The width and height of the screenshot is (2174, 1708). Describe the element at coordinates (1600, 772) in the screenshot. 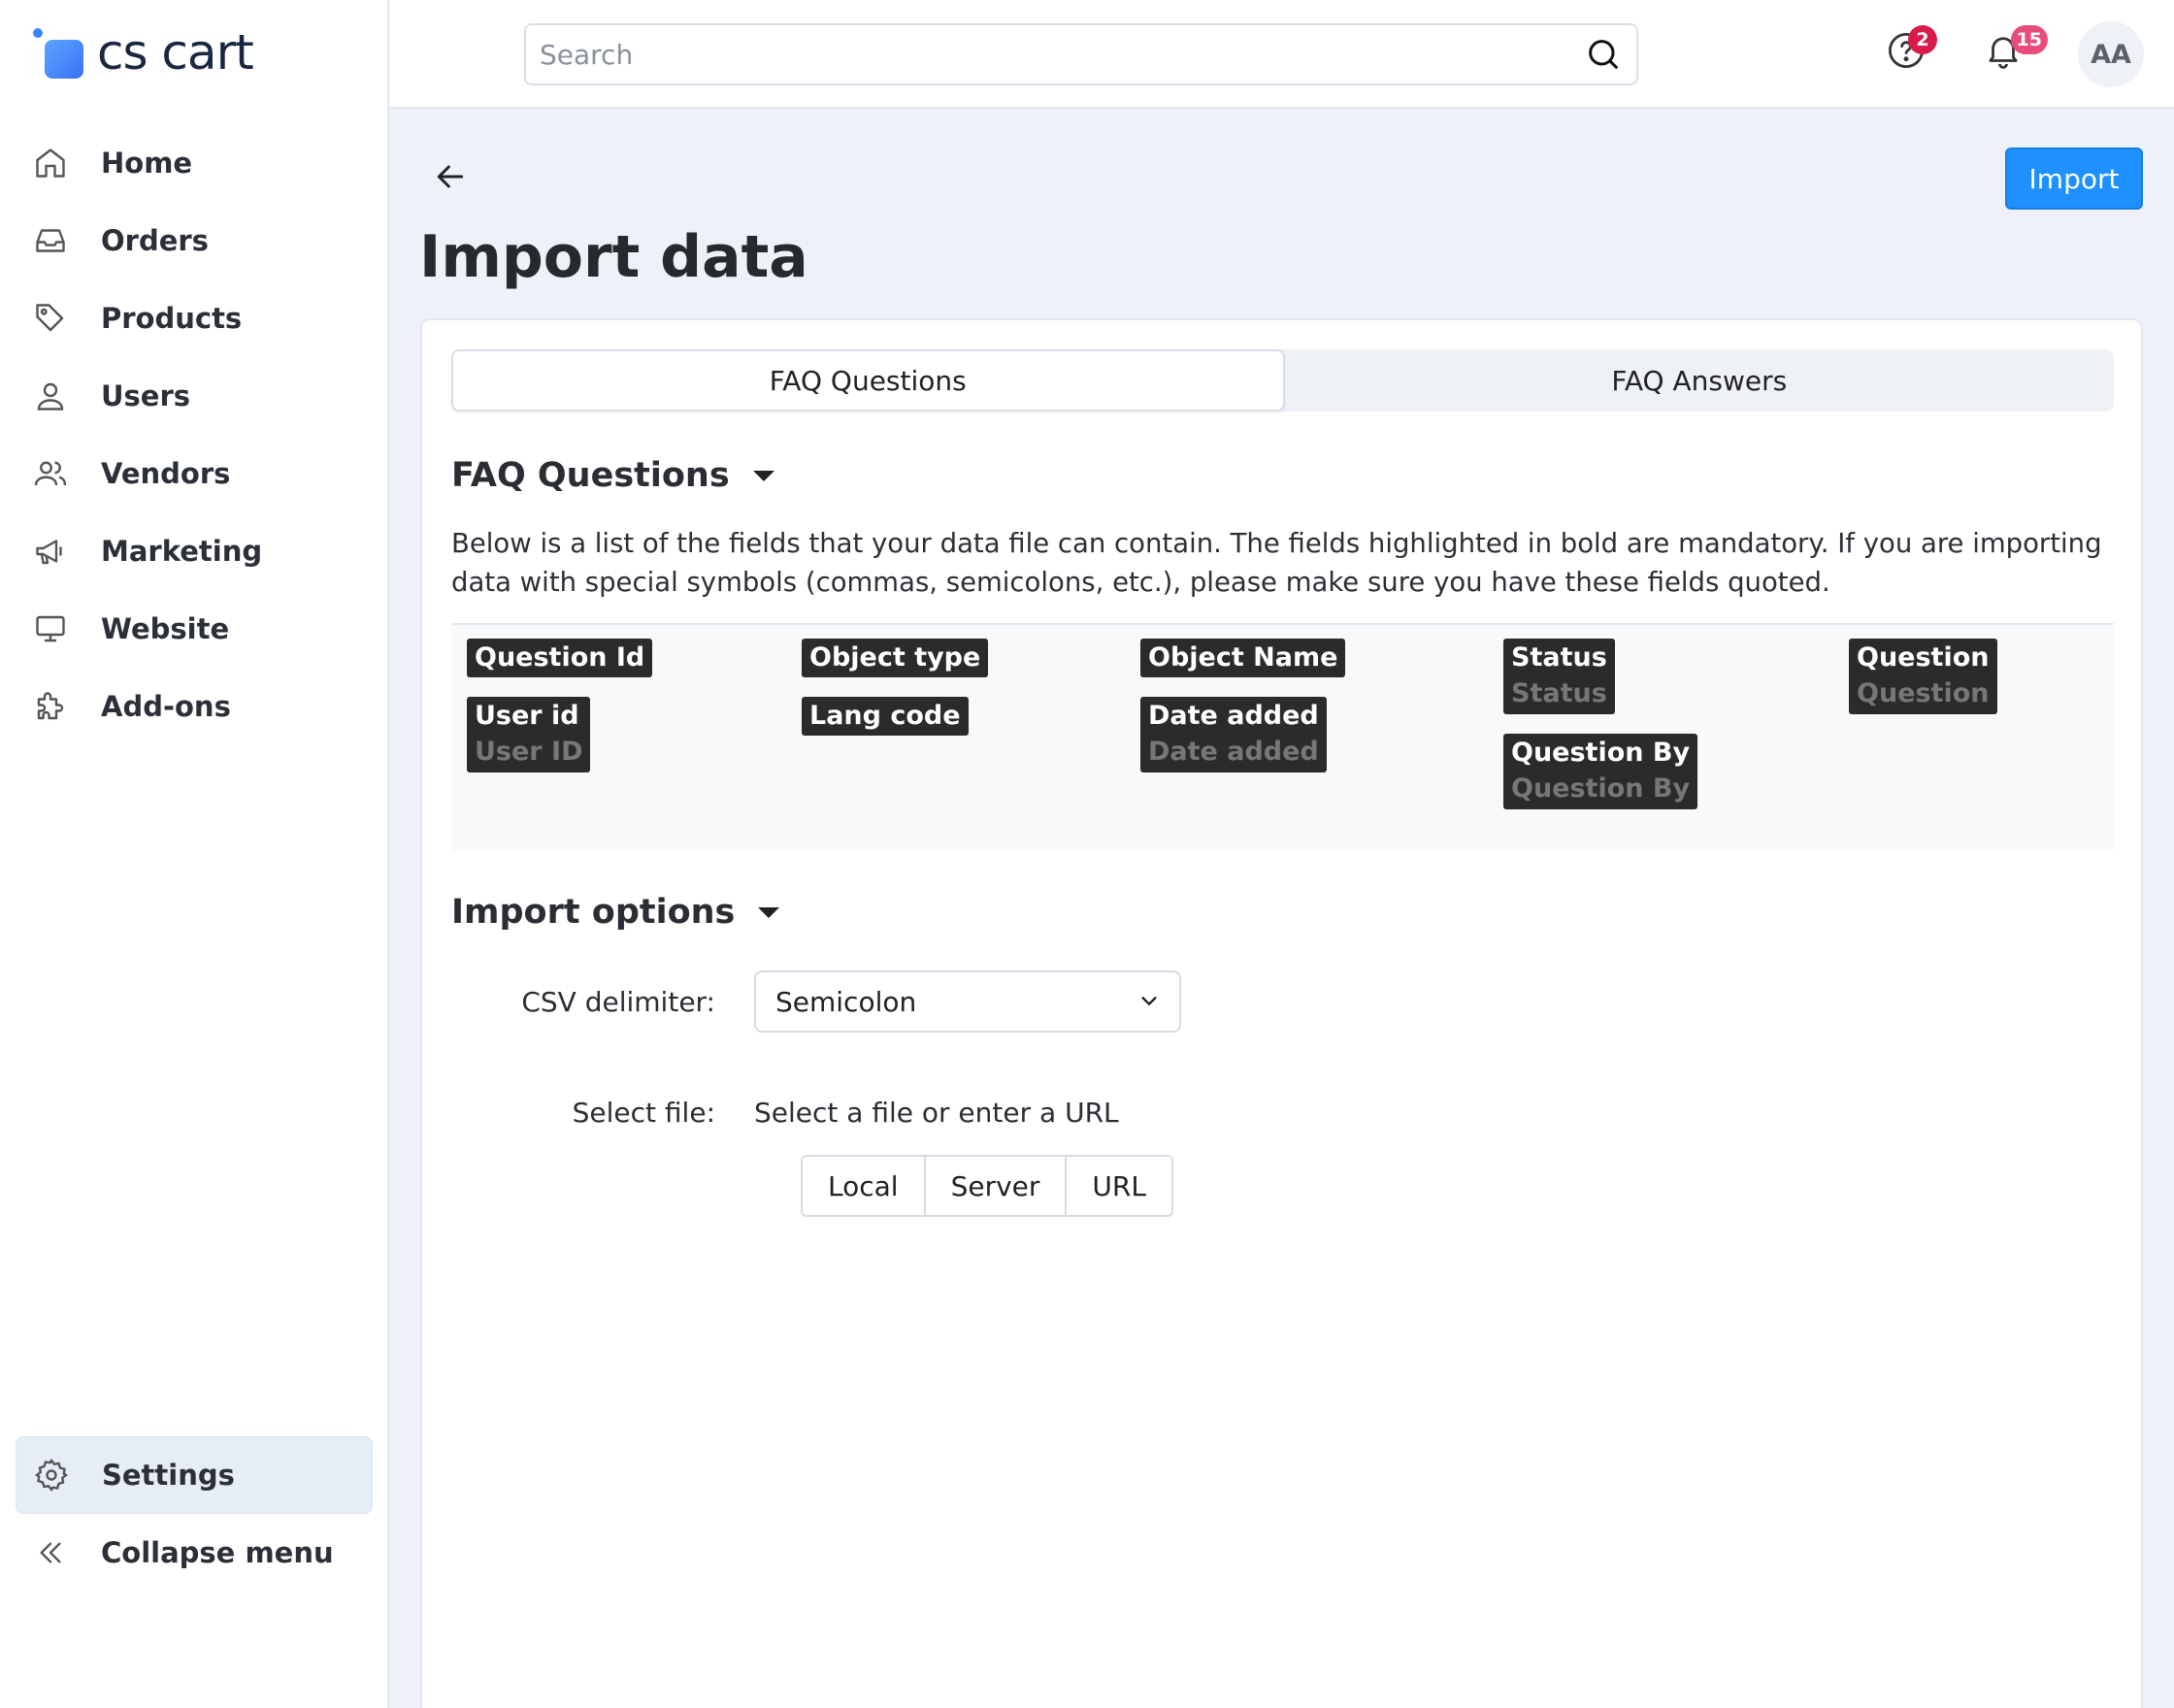

I see `field-chip: Question By Question By` at that location.